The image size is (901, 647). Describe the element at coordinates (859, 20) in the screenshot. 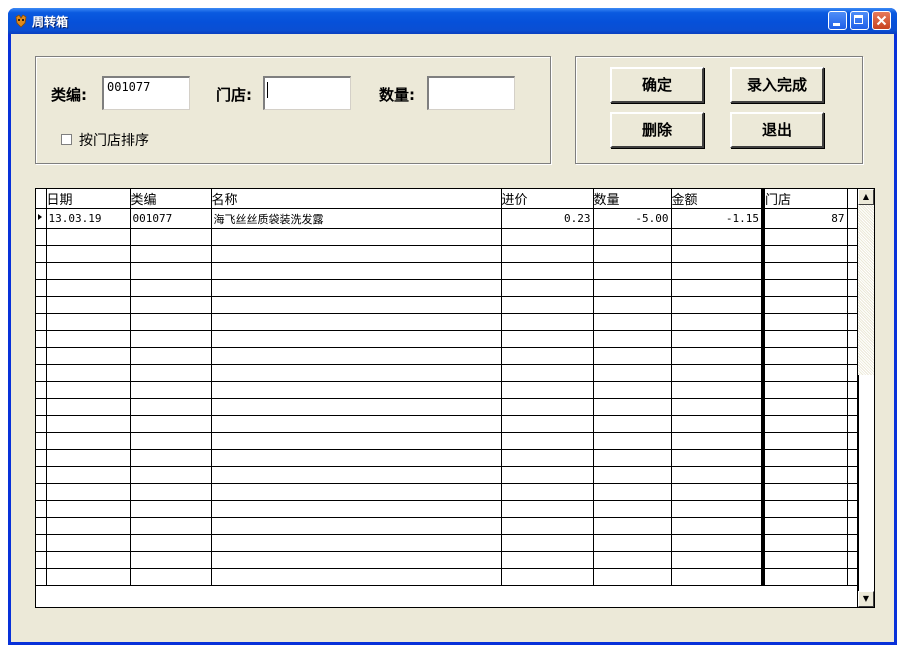

I see `maximize-button` at that location.